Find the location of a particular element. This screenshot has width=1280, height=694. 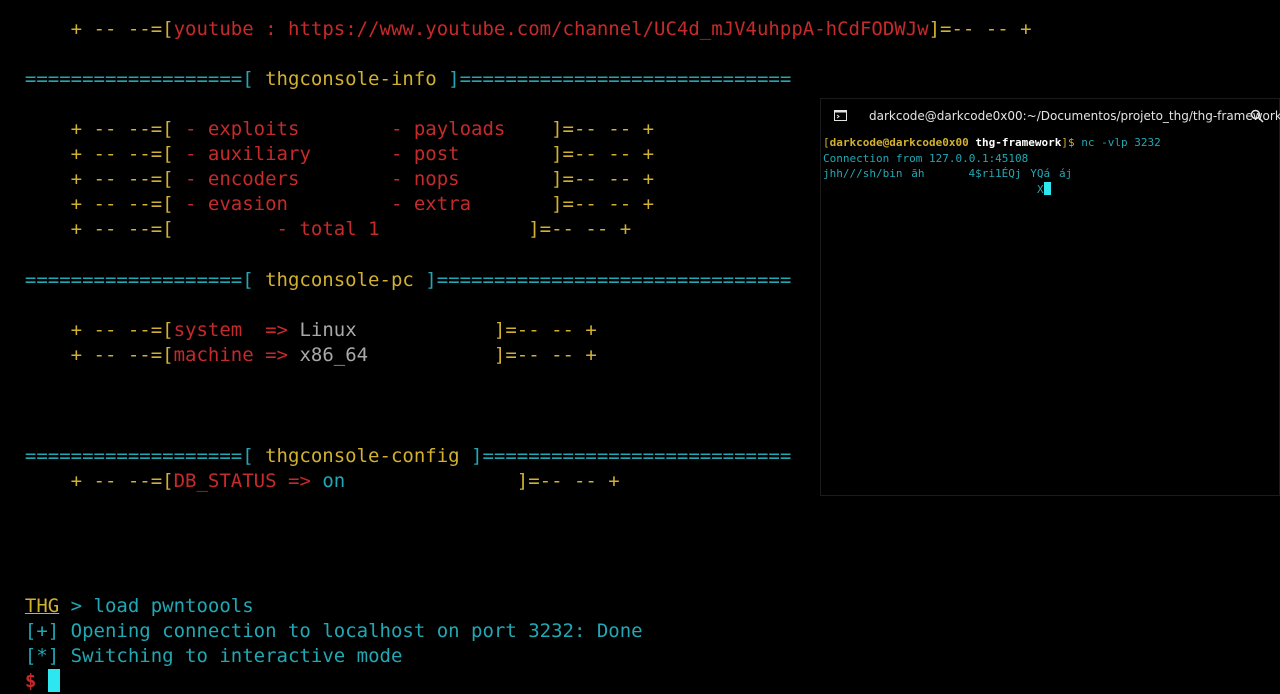

info-row-total: + -- --=[ - total 1 ]=-- -- + is located at coordinates (328, 229).